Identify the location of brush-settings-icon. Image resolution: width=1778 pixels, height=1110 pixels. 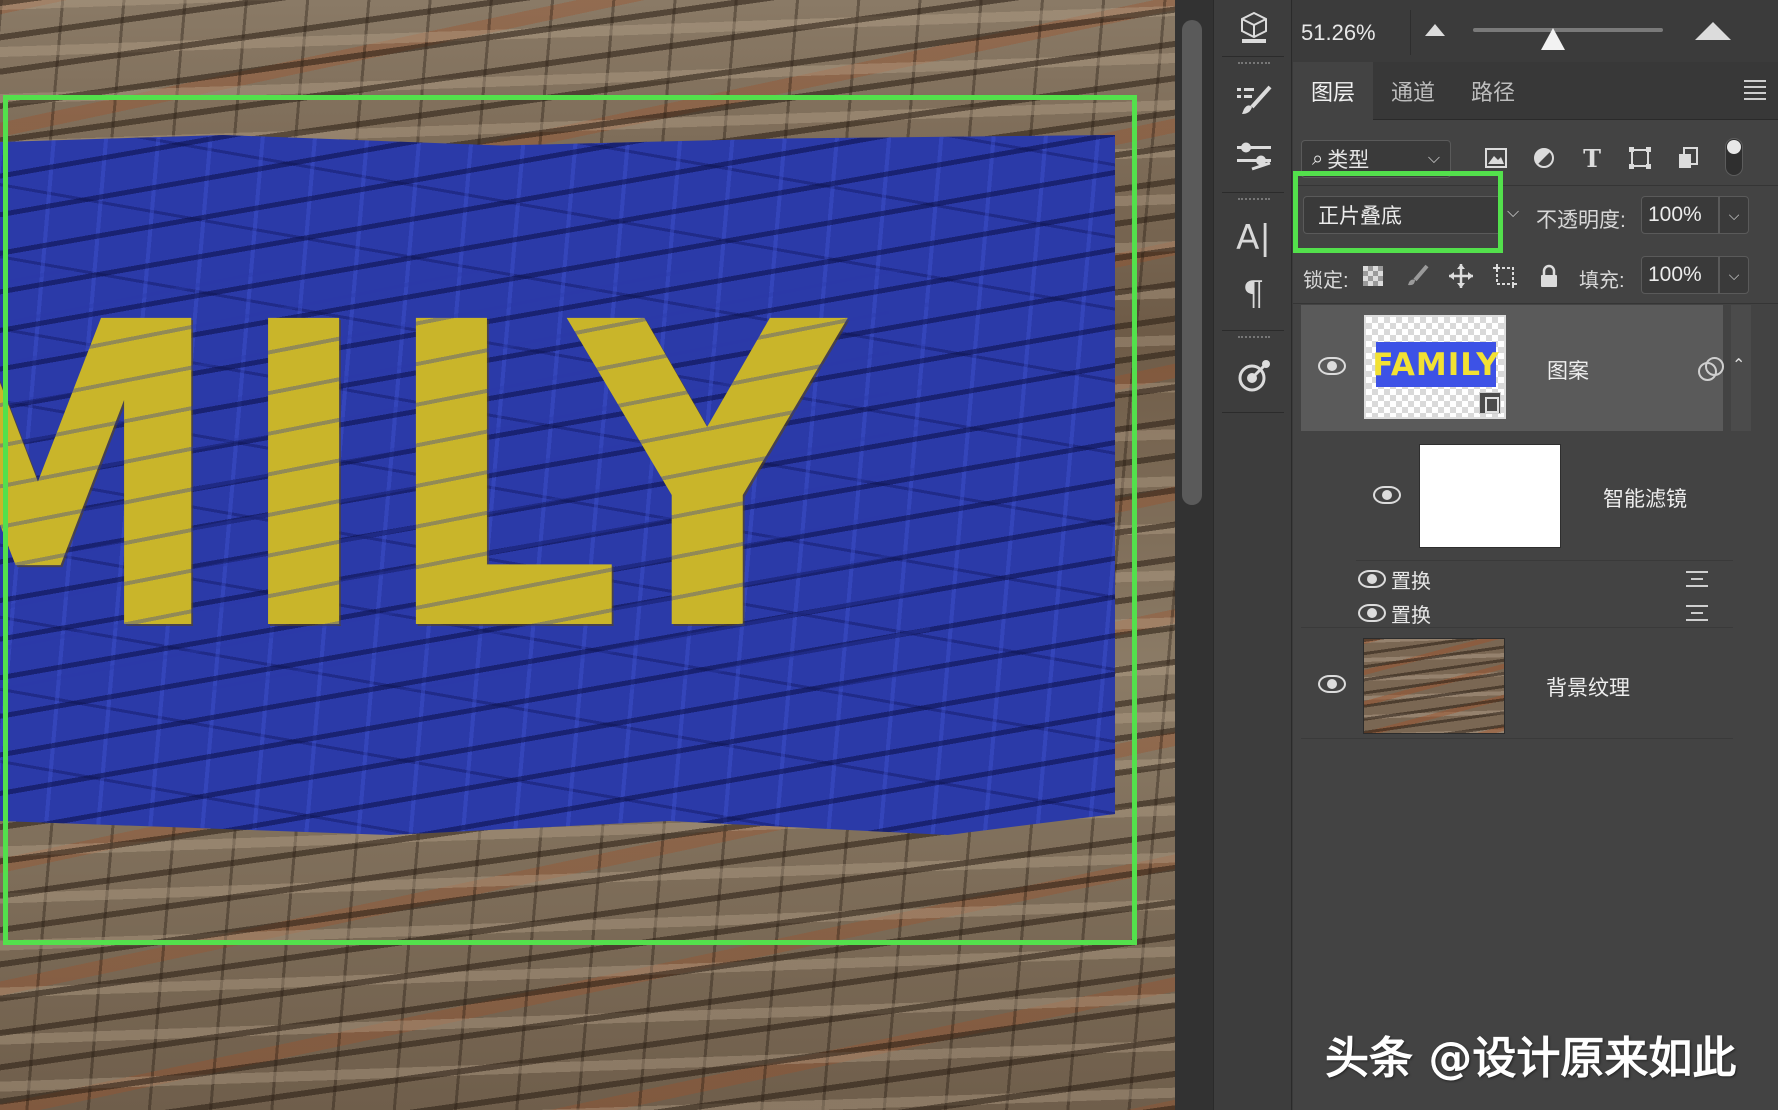
(1253, 100).